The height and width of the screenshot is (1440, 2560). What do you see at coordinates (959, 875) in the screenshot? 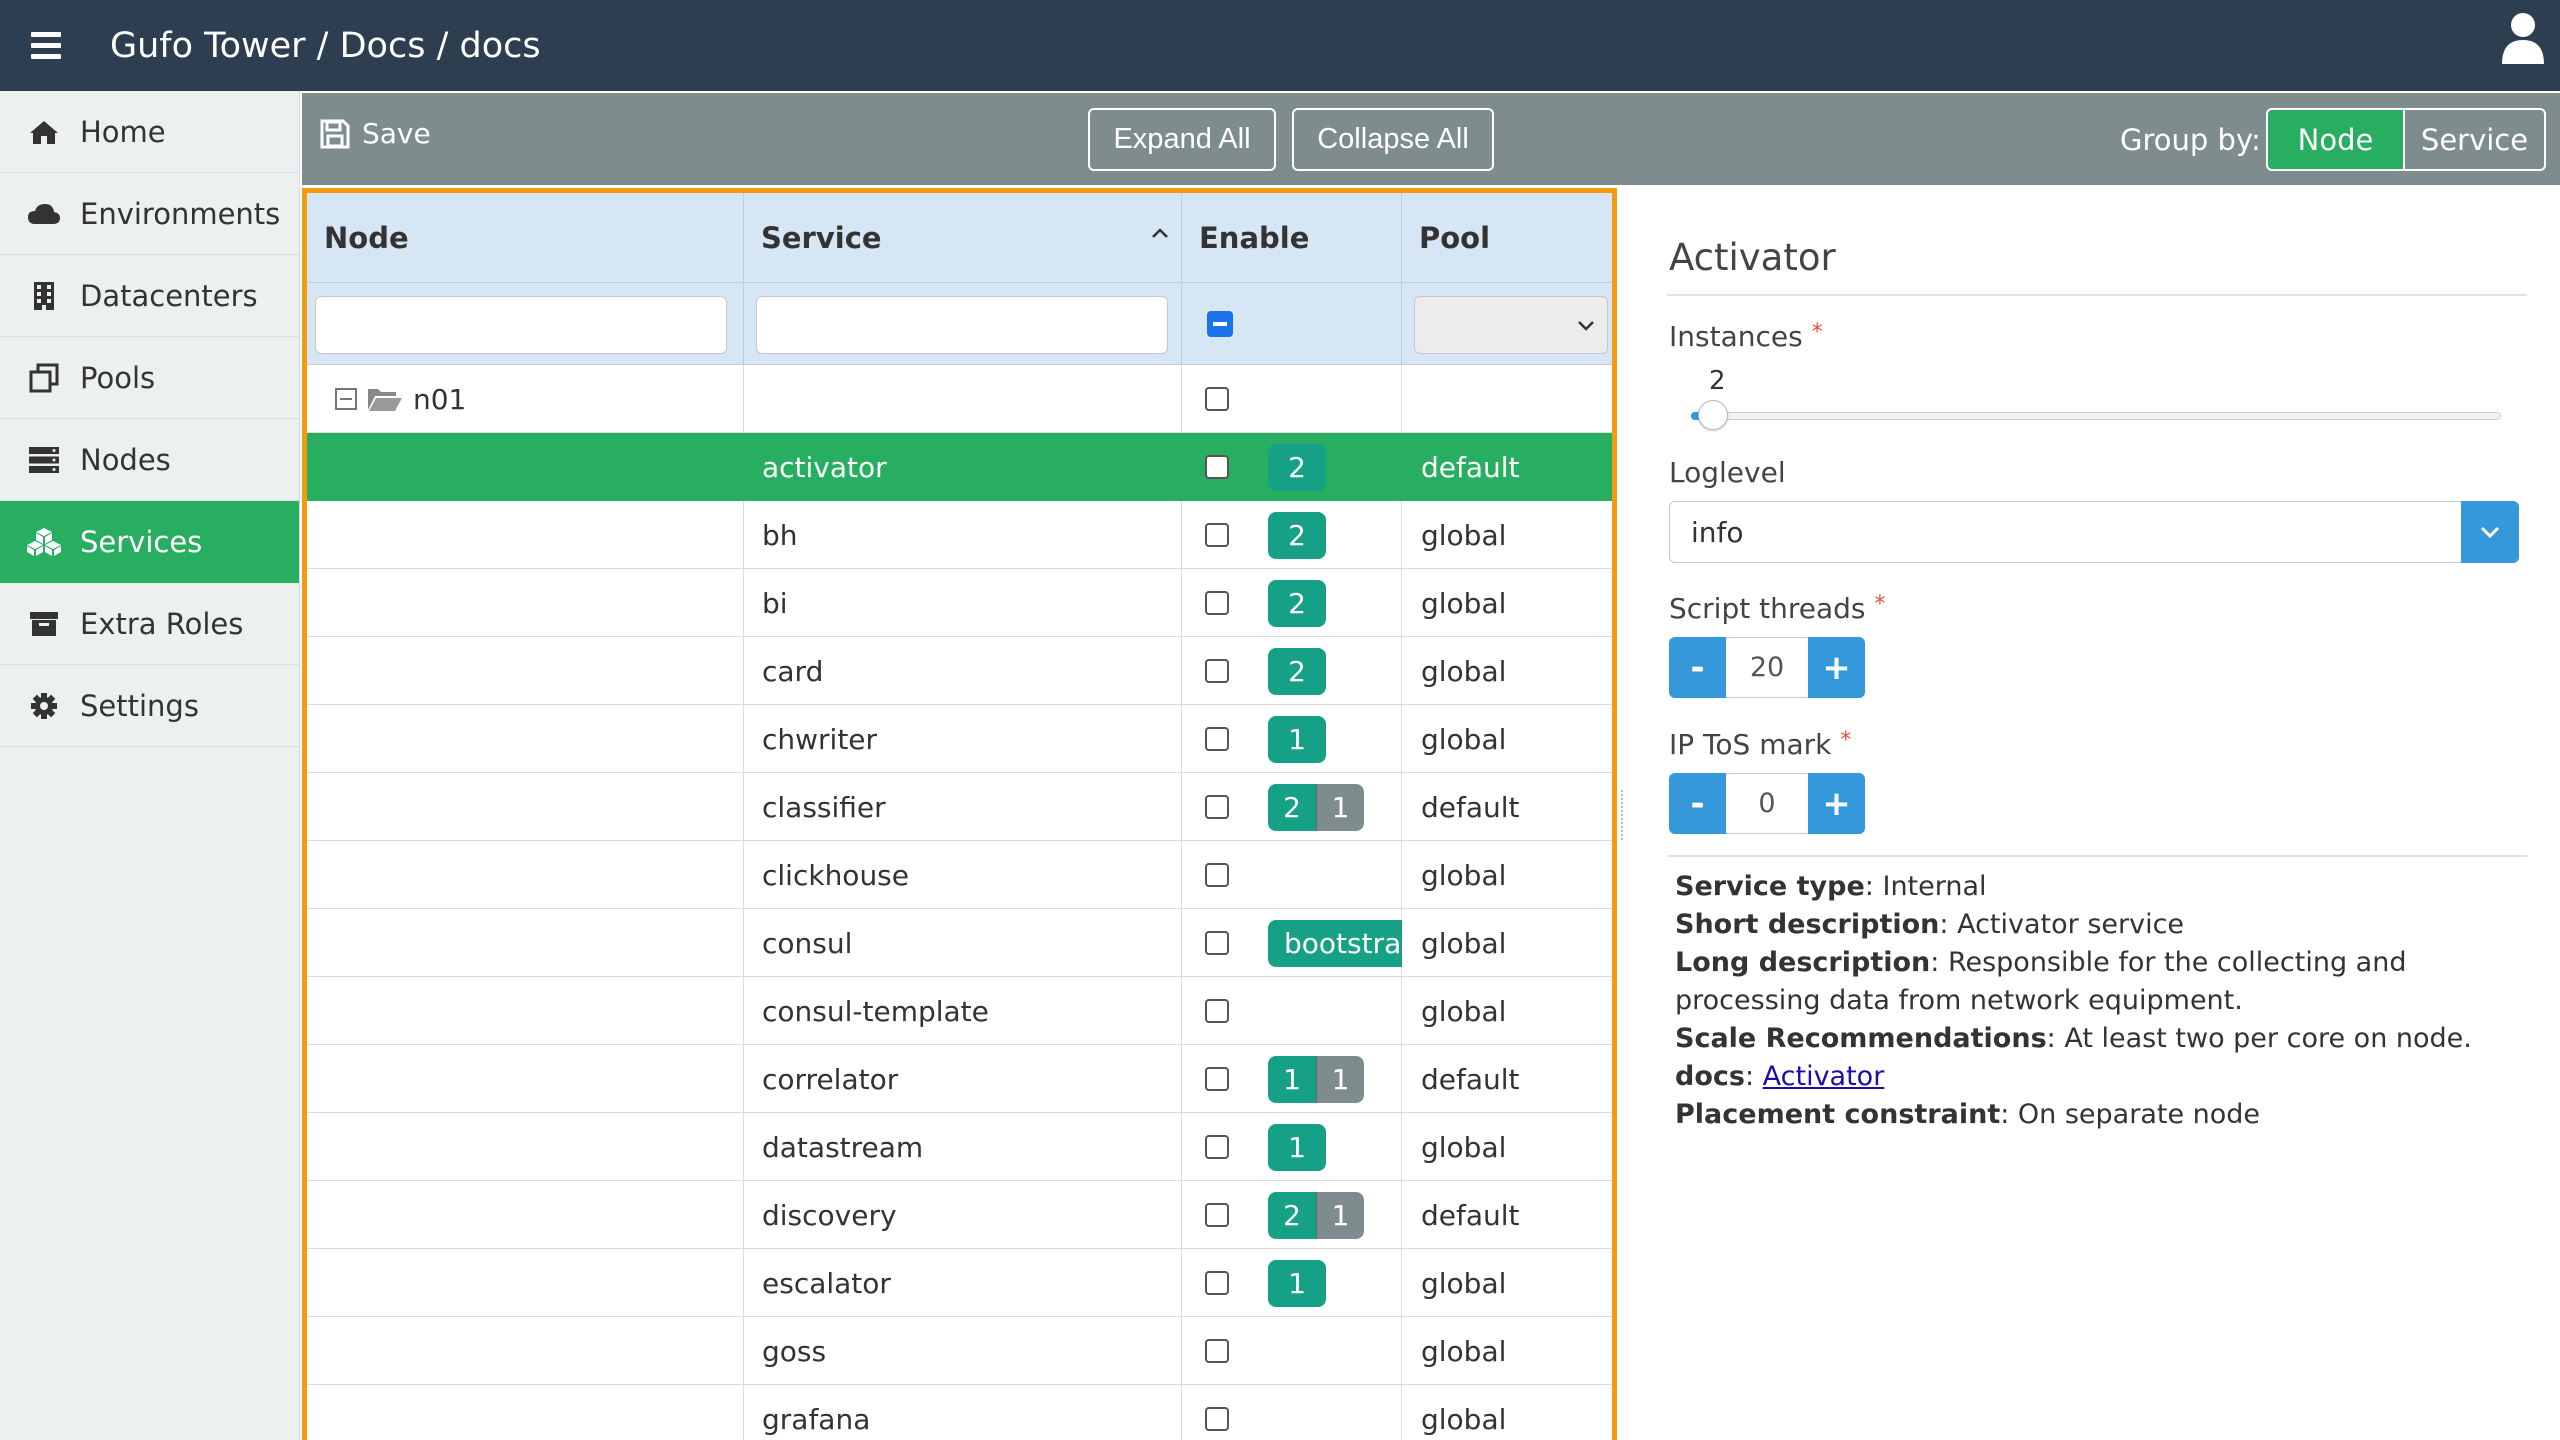
I see `table-row: clickhouse global` at bounding box center [959, 875].